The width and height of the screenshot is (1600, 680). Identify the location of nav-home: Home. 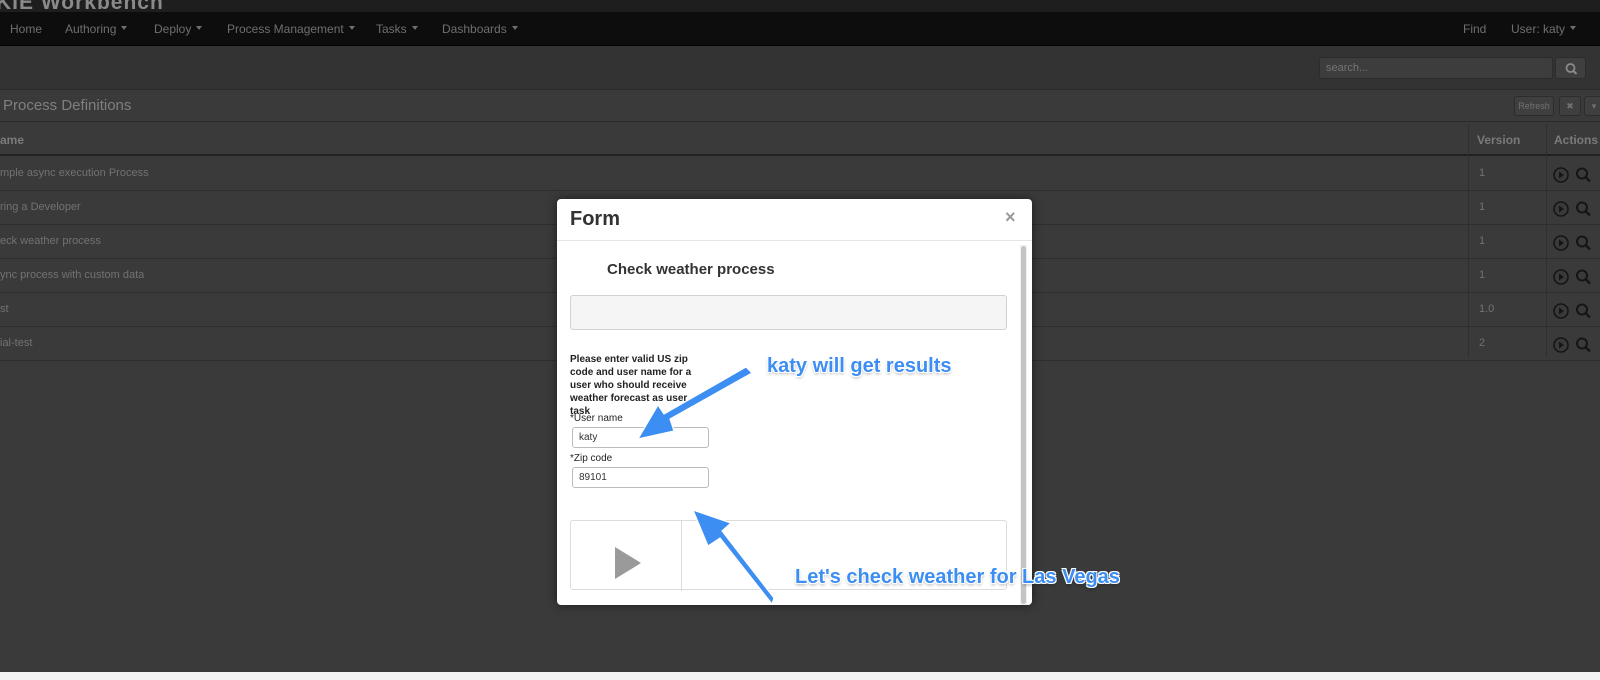
(26, 29).